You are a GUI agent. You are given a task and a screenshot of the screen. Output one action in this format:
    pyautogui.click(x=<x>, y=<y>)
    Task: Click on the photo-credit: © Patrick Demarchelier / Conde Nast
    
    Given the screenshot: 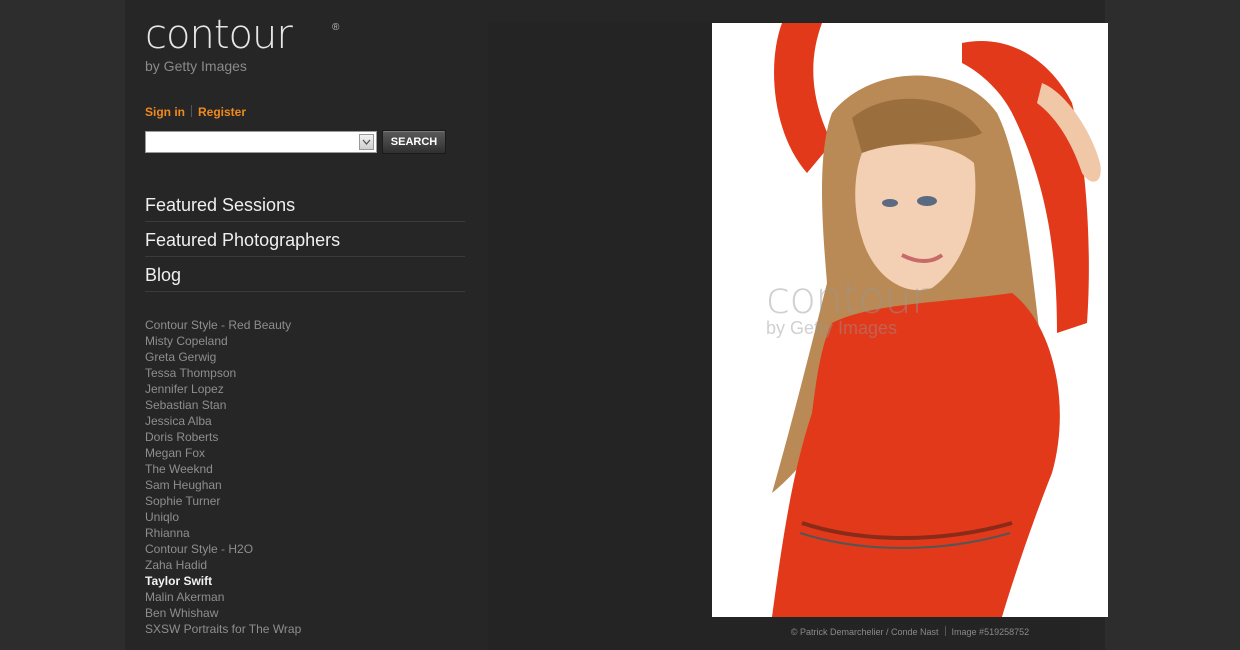 What is the action you would take?
    pyautogui.click(x=864, y=632)
    